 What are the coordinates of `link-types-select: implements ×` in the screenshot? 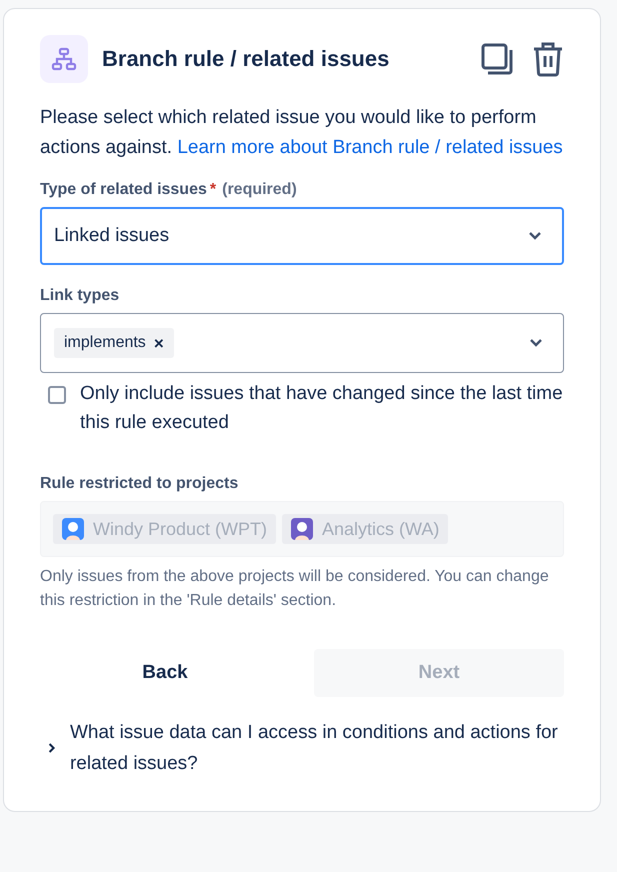 It's located at (302, 343).